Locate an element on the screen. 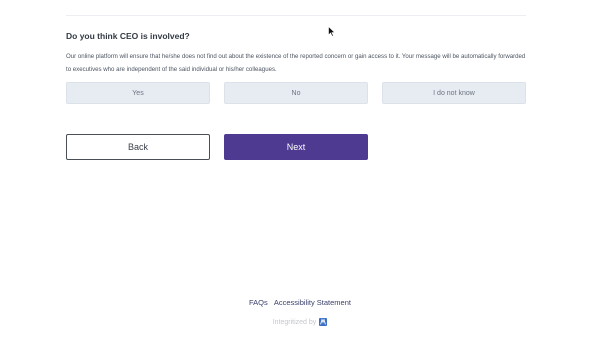 This screenshot has width=600, height=337. option-yes-button: Yes is located at coordinates (138, 93).